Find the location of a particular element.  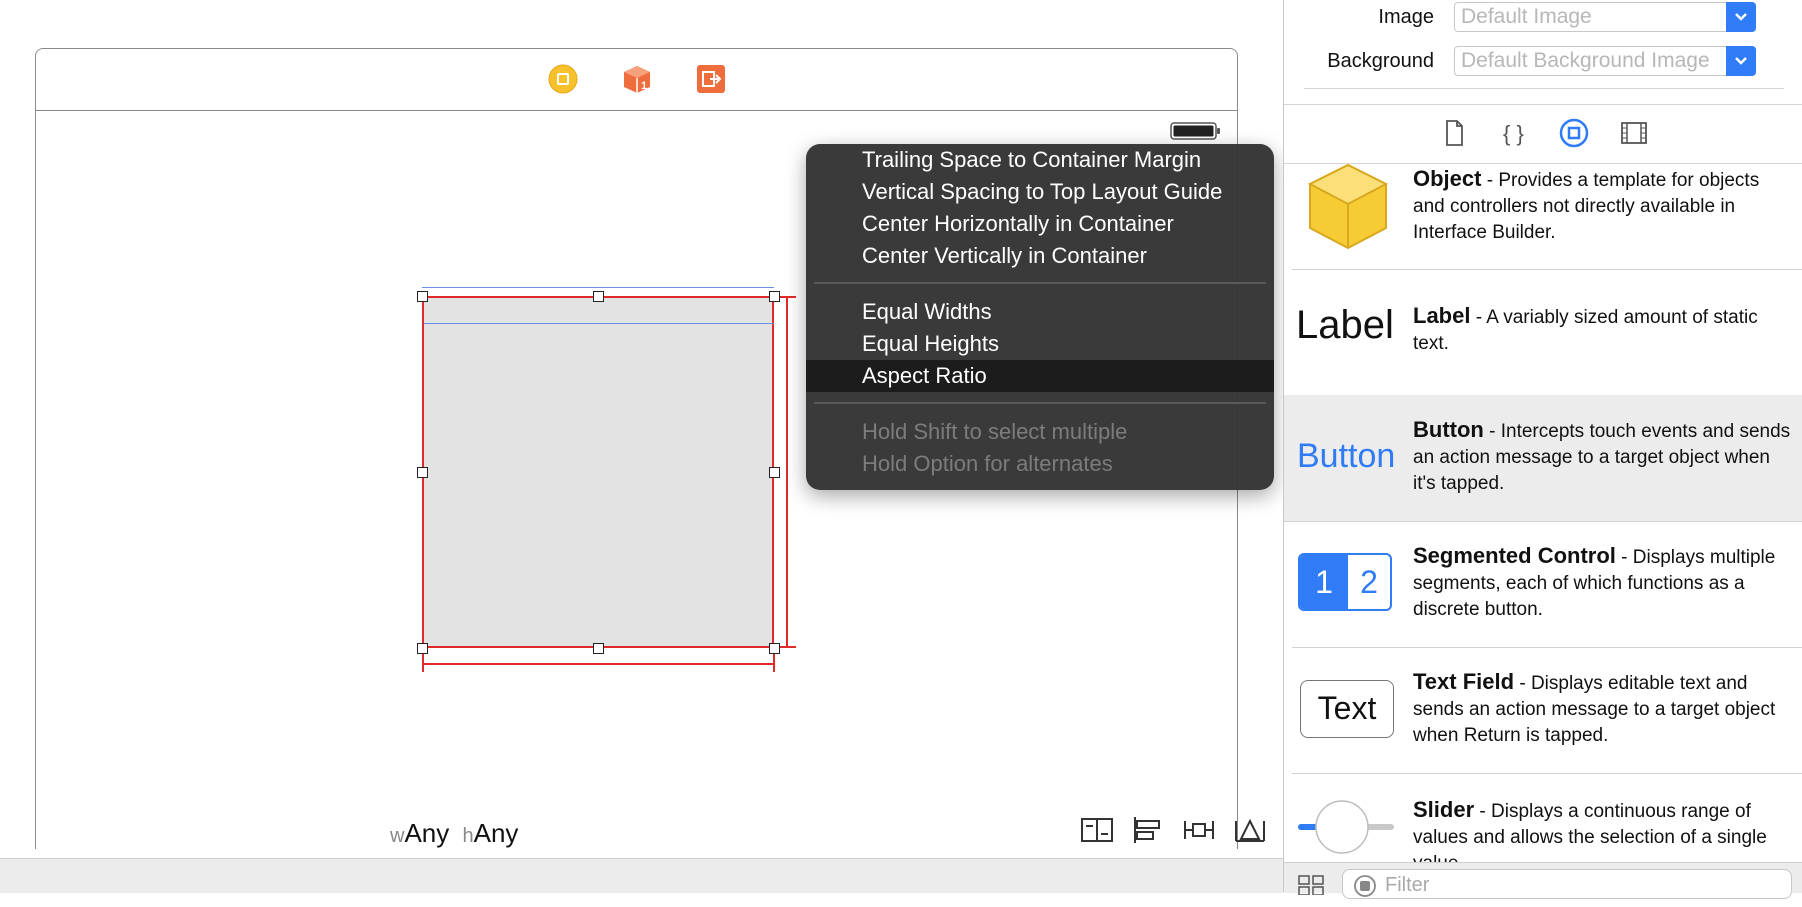

resolve-issues-icon is located at coordinates (1250, 830).